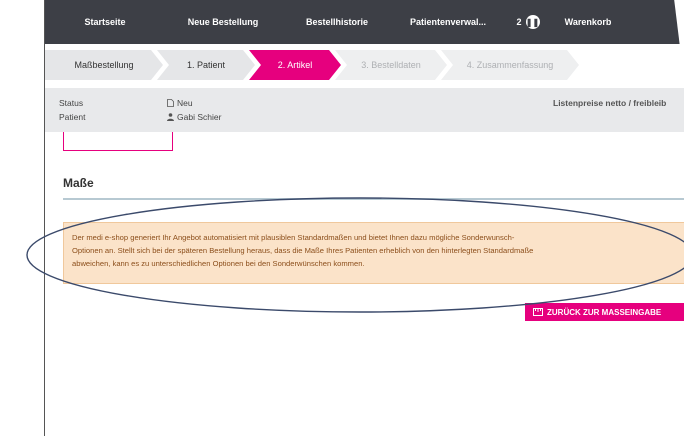 This screenshot has width=684, height=436. What do you see at coordinates (391, 65) in the screenshot?
I see `step-order-data: 3. Bestelldaten` at bounding box center [391, 65].